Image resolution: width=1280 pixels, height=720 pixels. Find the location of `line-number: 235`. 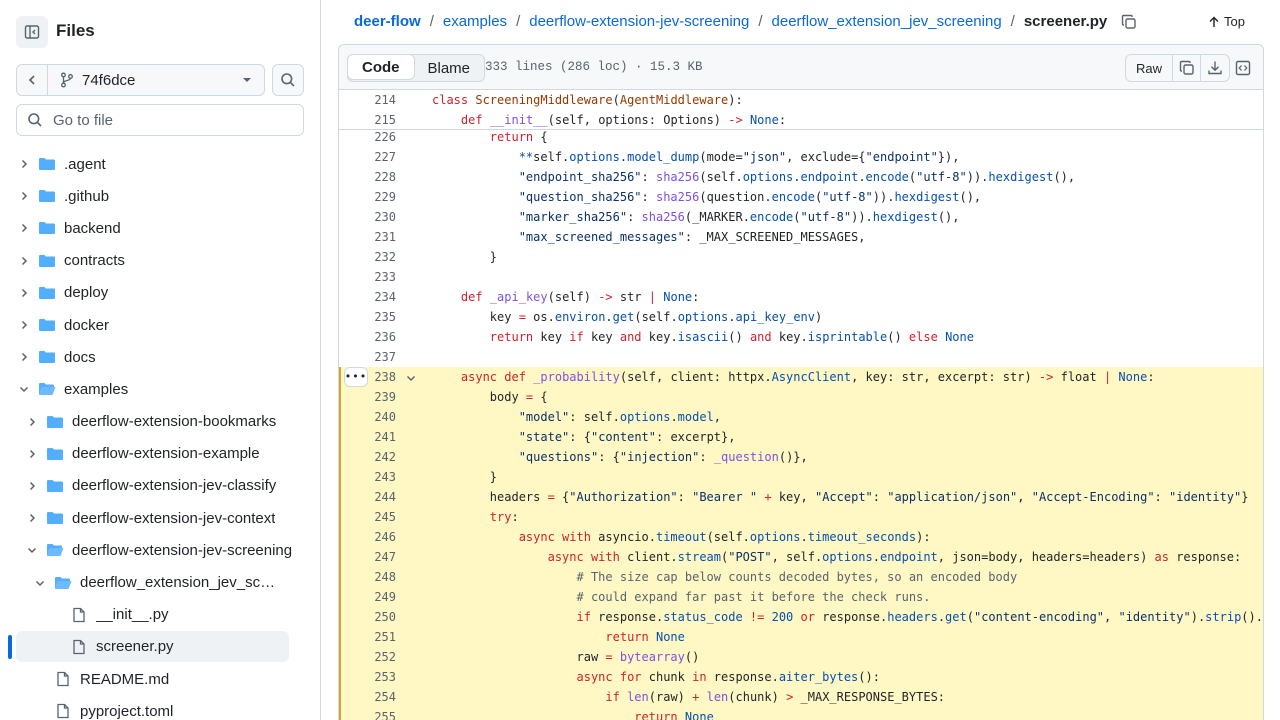

line-number: 235 is located at coordinates (367, 317).